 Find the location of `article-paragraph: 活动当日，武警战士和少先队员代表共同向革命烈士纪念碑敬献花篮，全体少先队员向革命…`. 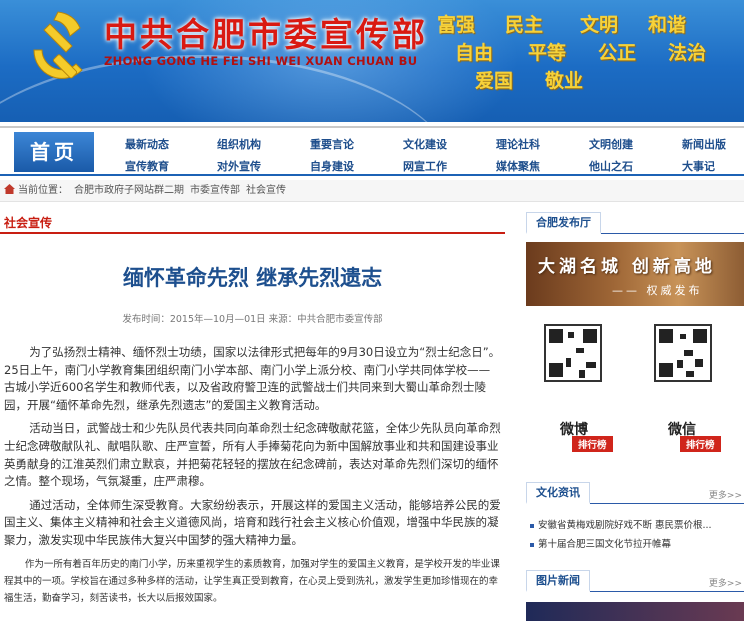

article-paragraph: 活动当日，武警战士和少先队员代表共同向革命烈士纪念碑敬献花篮，全体少先队员向革命… is located at coordinates (252, 455).